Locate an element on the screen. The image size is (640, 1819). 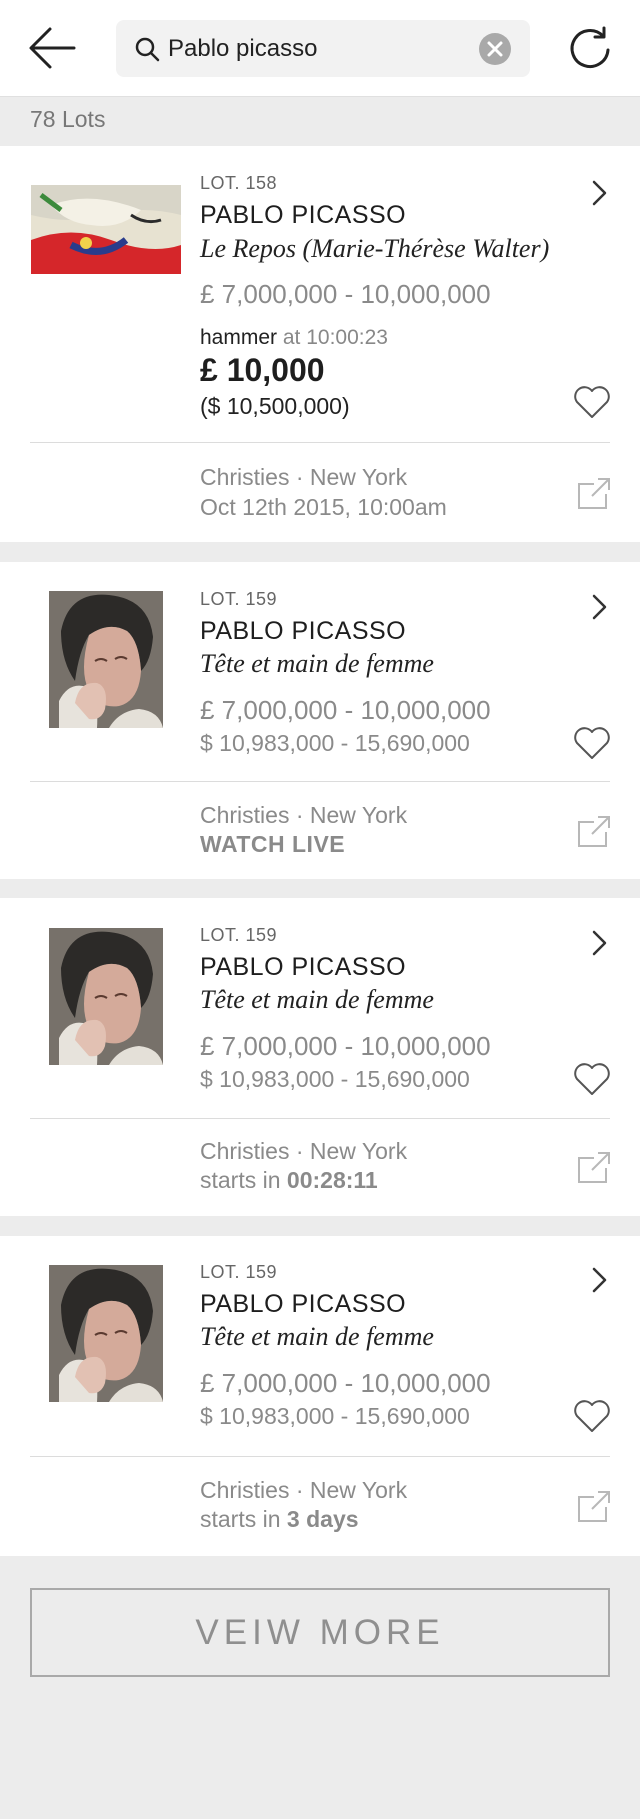
refresh-button is located at coordinates (590, 48).